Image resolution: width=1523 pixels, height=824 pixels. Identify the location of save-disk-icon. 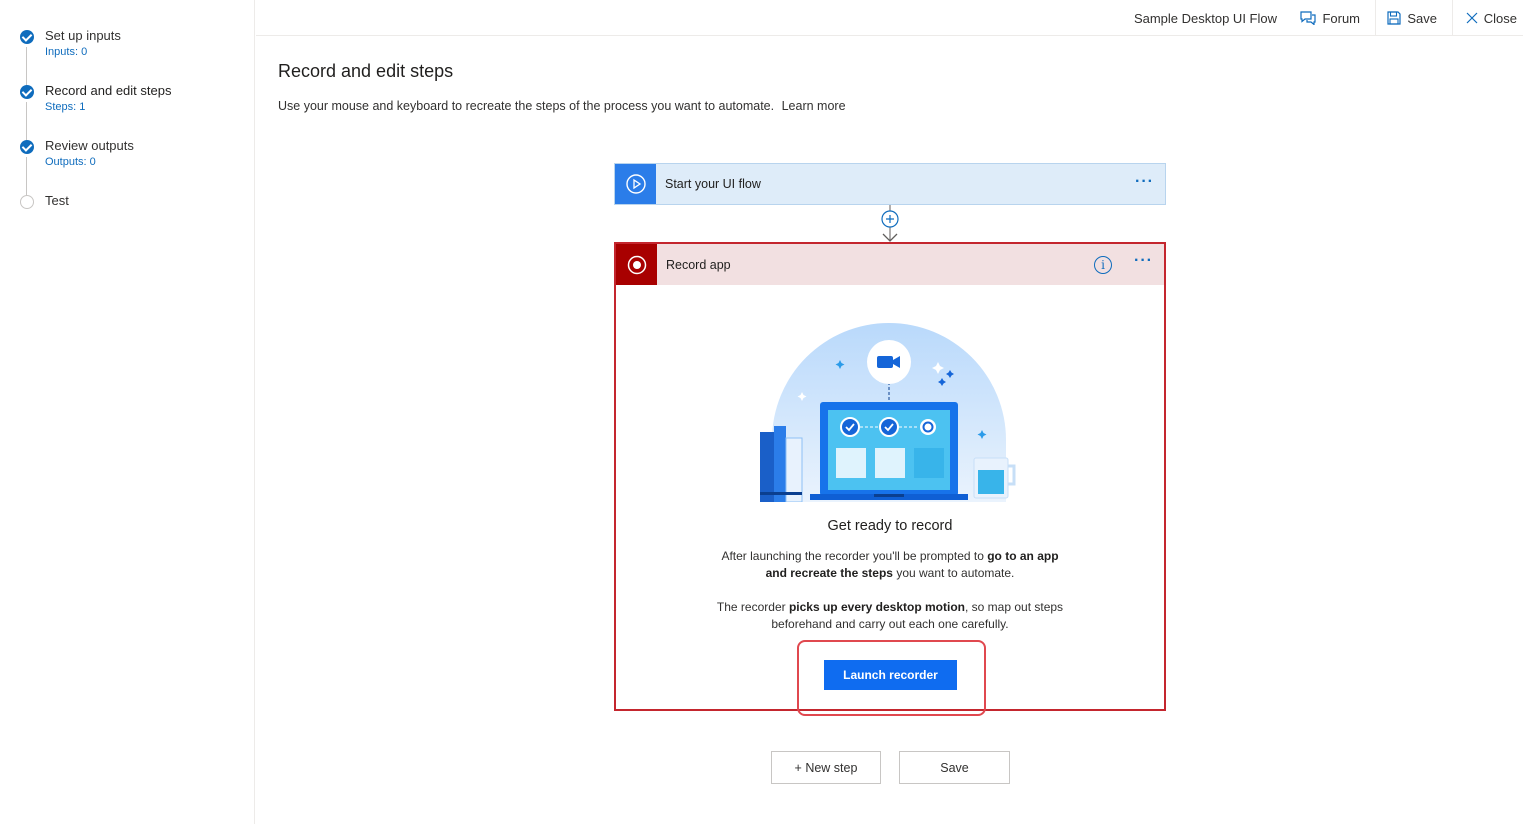
(1394, 18).